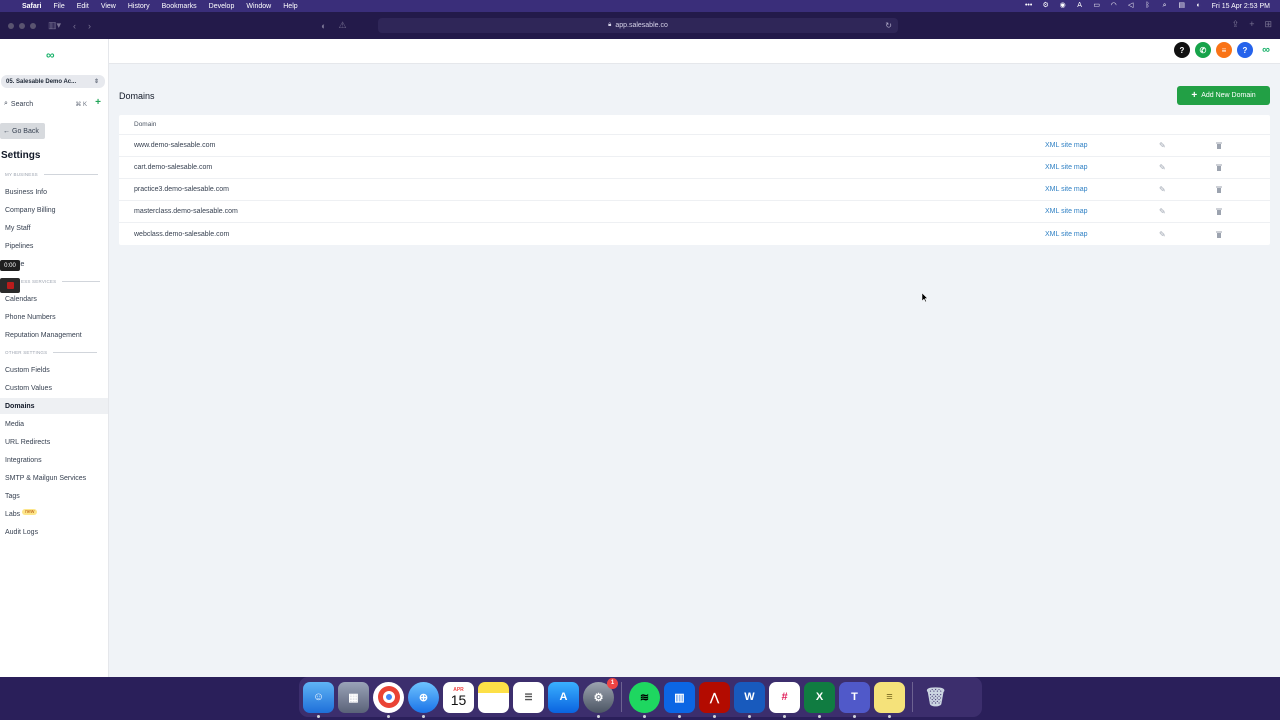 The height and width of the screenshot is (720, 1280). Describe the element at coordinates (888, 25) in the screenshot. I see `reload-icon: ↻` at that location.